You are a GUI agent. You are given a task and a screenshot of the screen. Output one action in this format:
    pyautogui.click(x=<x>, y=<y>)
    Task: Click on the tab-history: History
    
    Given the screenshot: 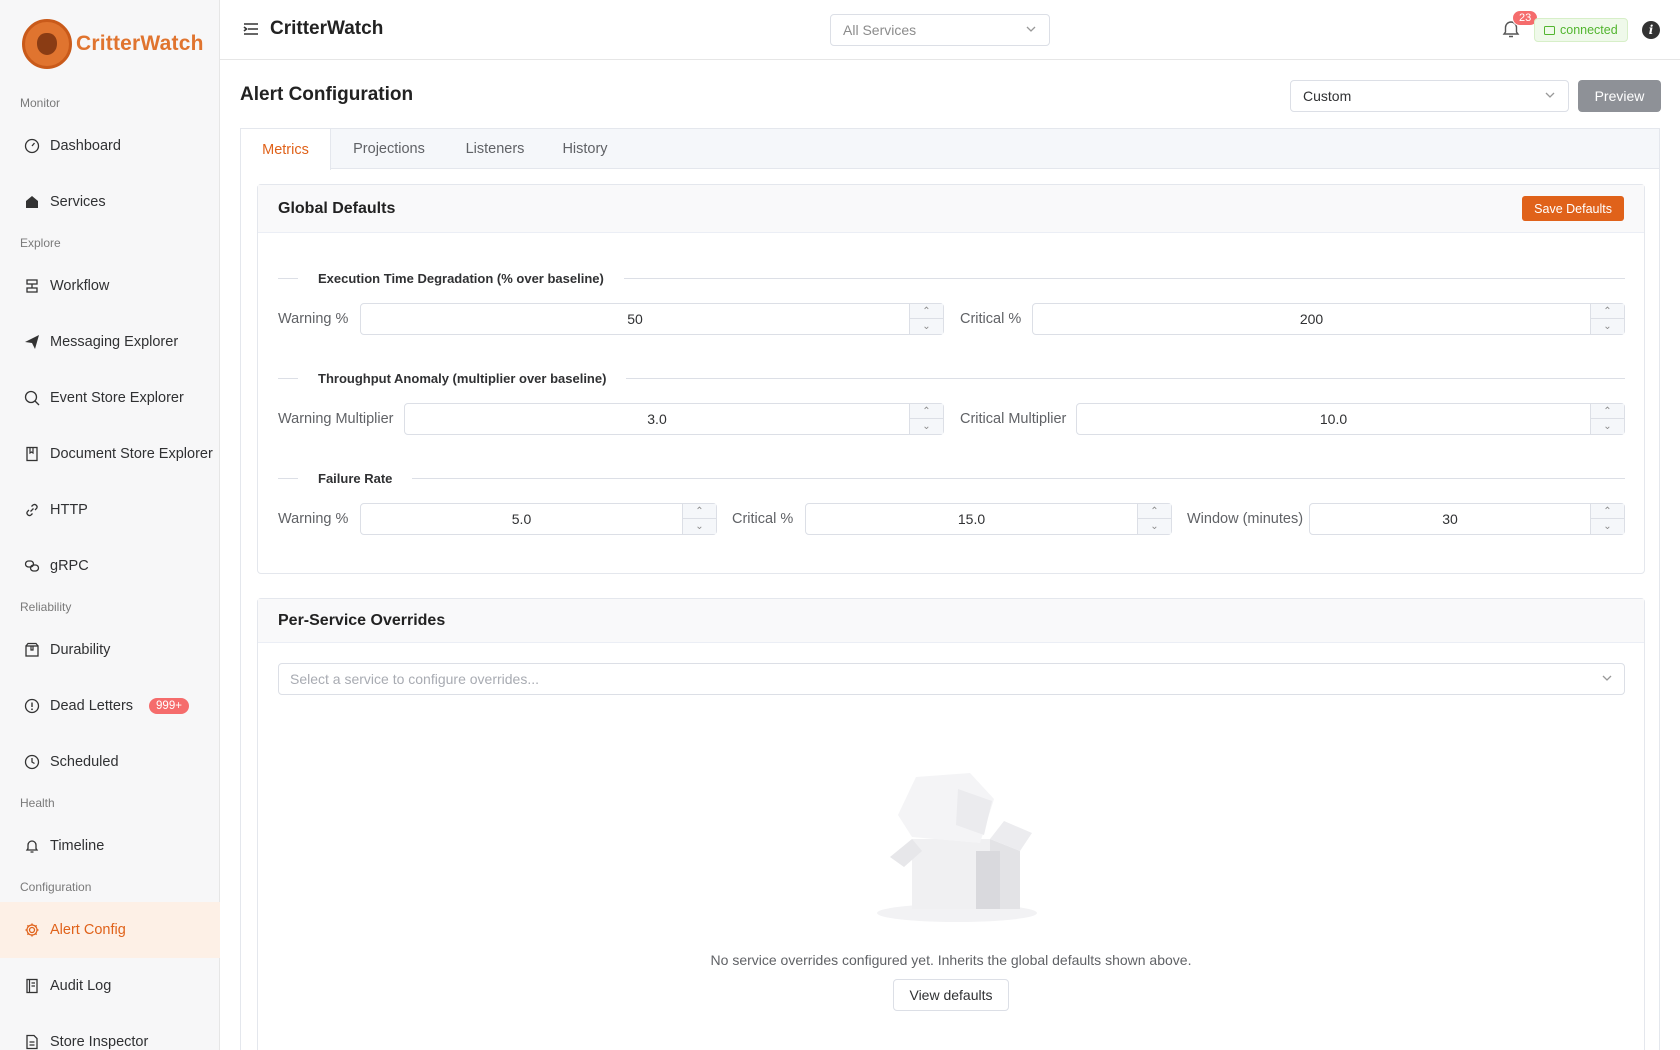 What is the action you would take?
    pyautogui.click(x=585, y=149)
    